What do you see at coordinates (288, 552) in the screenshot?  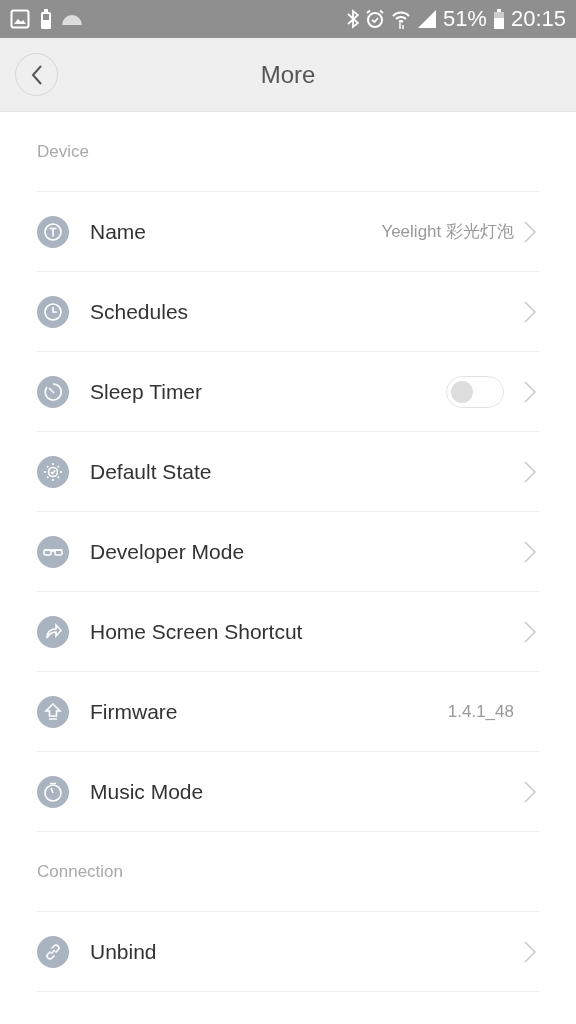 I see `settings-row: Developer Mode` at bounding box center [288, 552].